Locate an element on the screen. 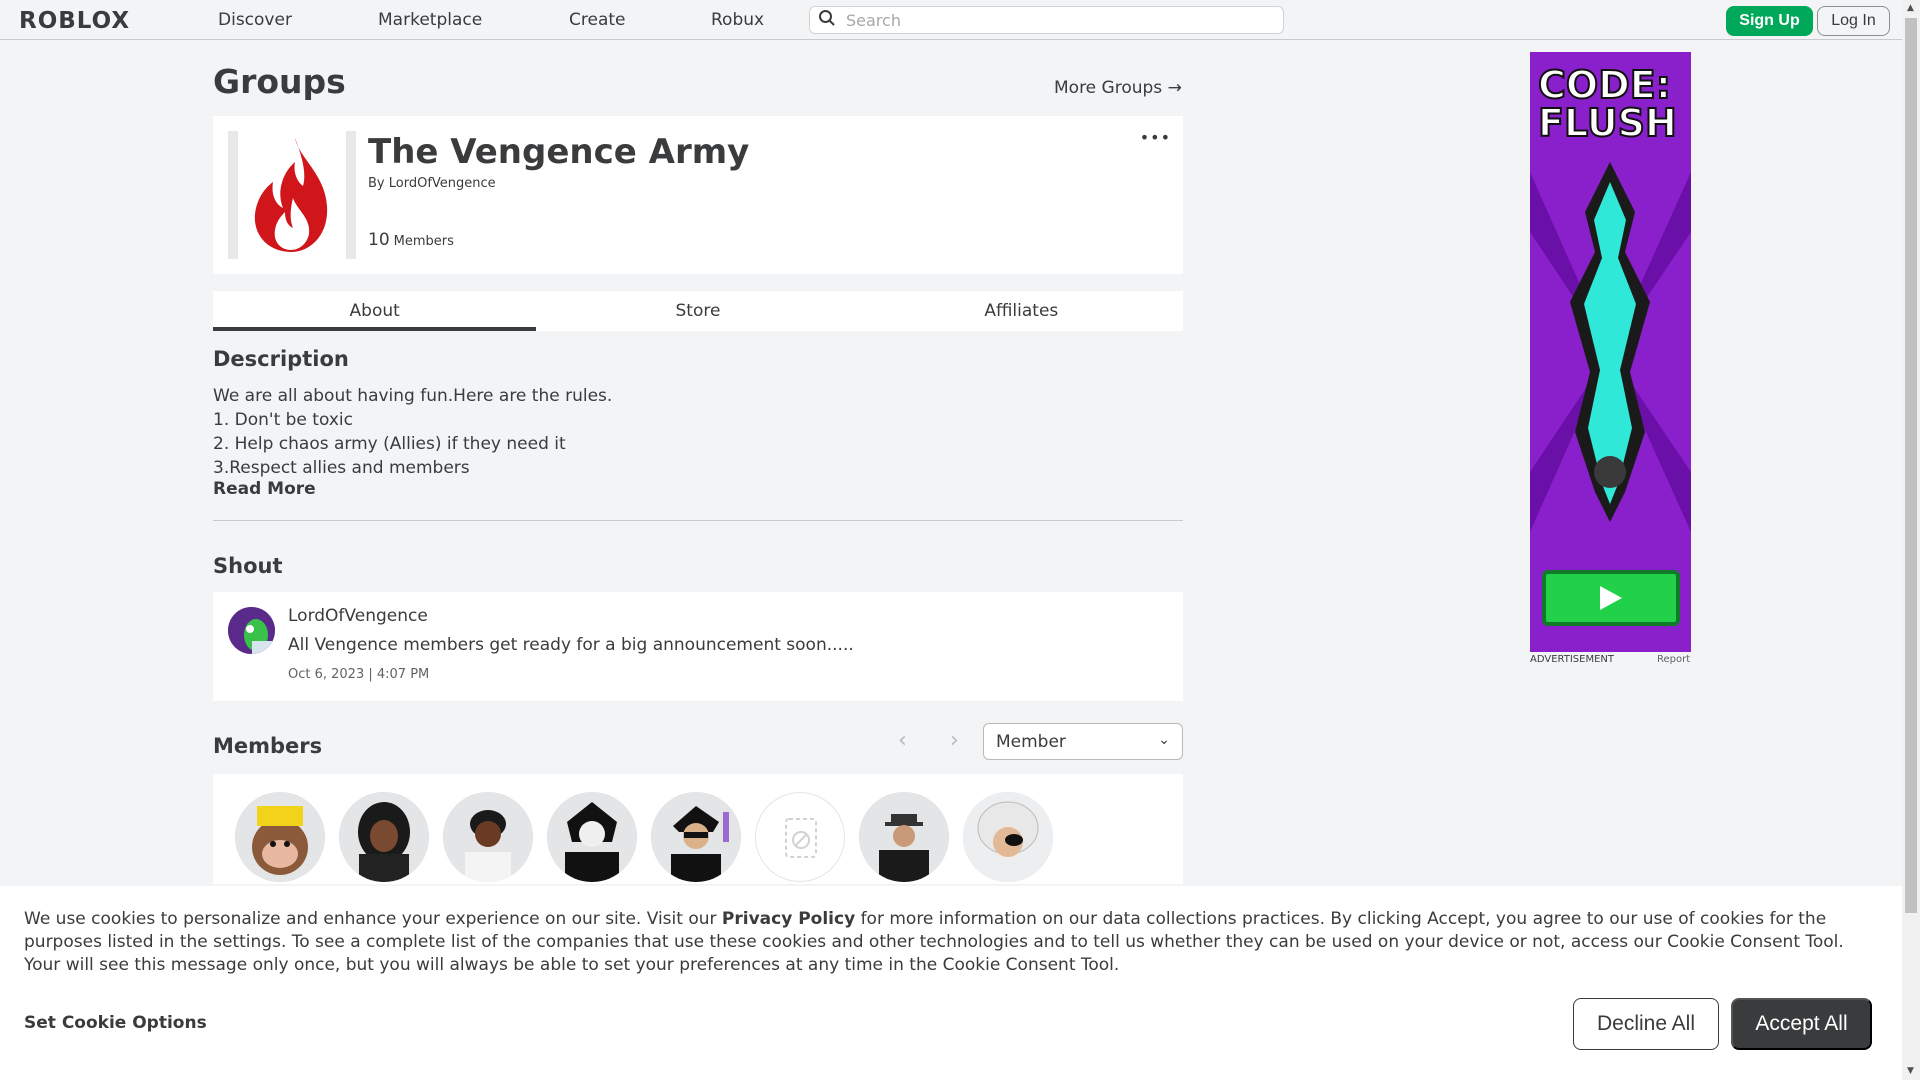  description-line: 1. Don't be toxic is located at coordinates (283, 420).